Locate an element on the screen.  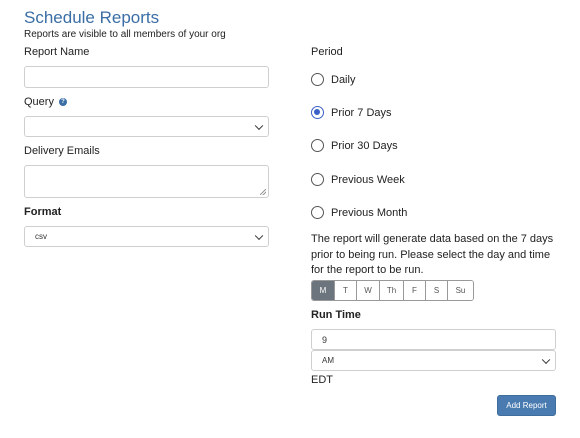
day-button-saturday: S is located at coordinates (437, 290).